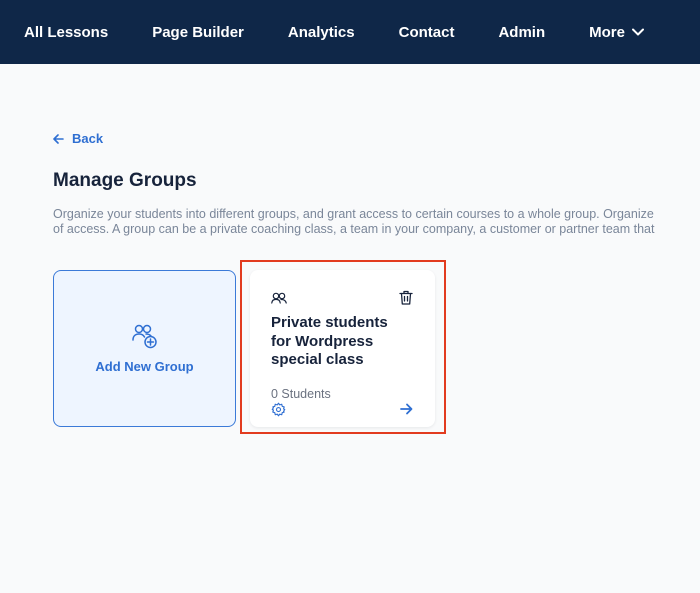  I want to click on group-student-count: 0 Students, so click(301, 394).